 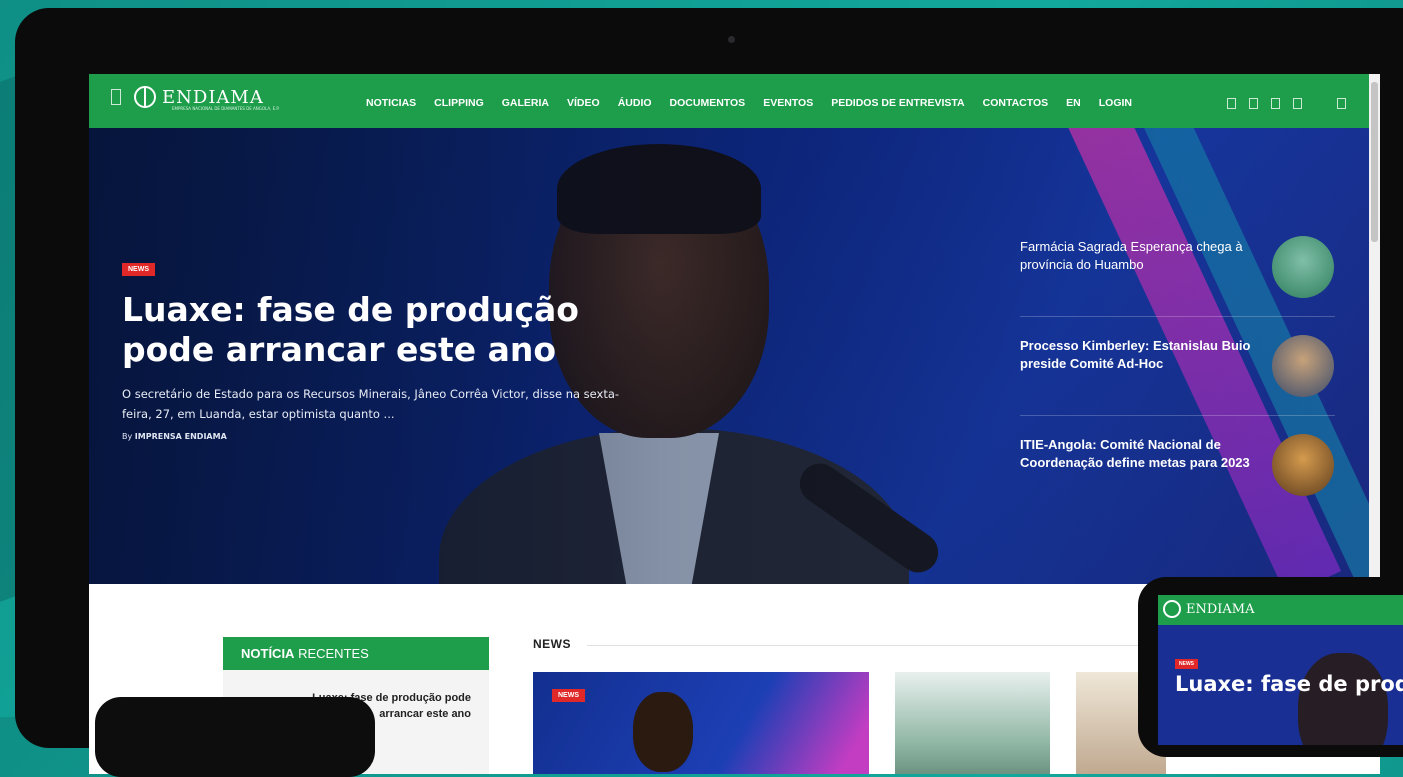 I want to click on hero-byline: By IMPRENSA ENDIAMA, so click(x=382, y=436).